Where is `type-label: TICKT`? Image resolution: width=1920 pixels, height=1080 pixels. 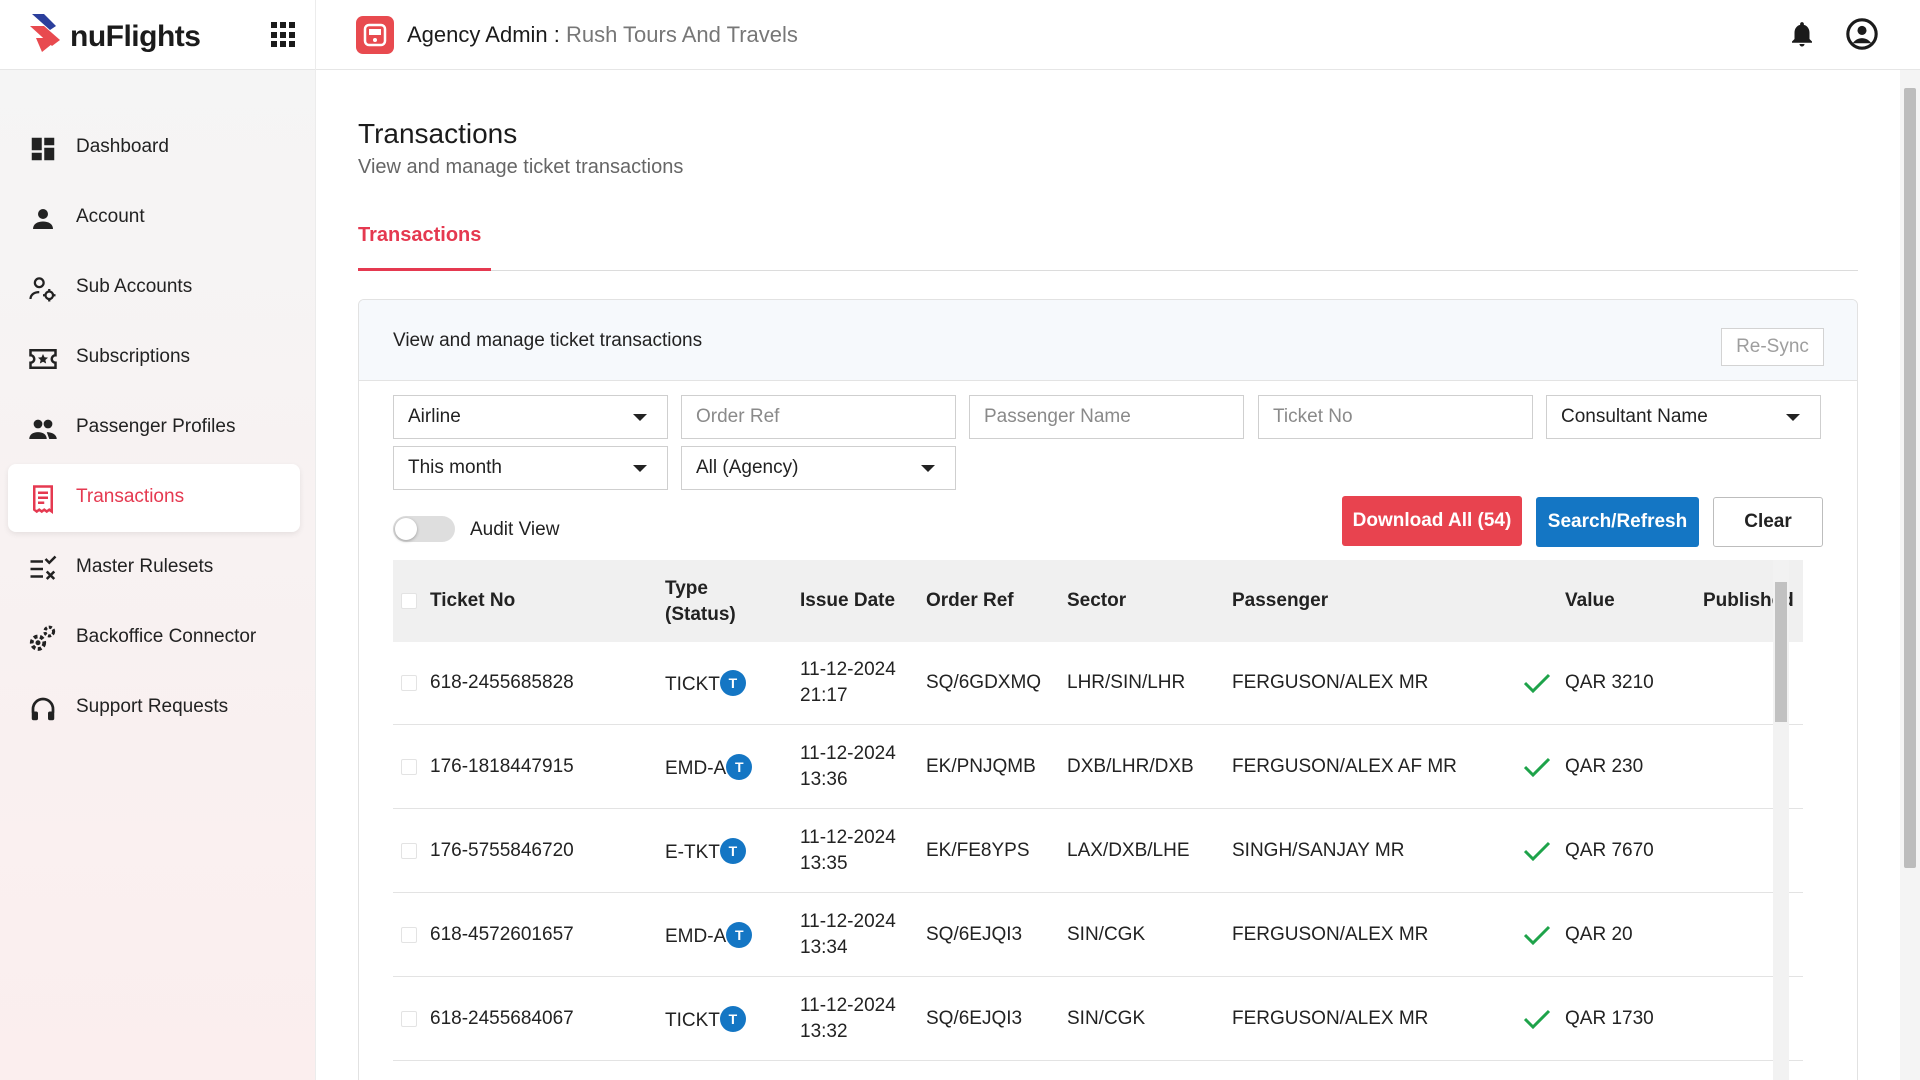
type-label: TICKT is located at coordinates (692, 1021).